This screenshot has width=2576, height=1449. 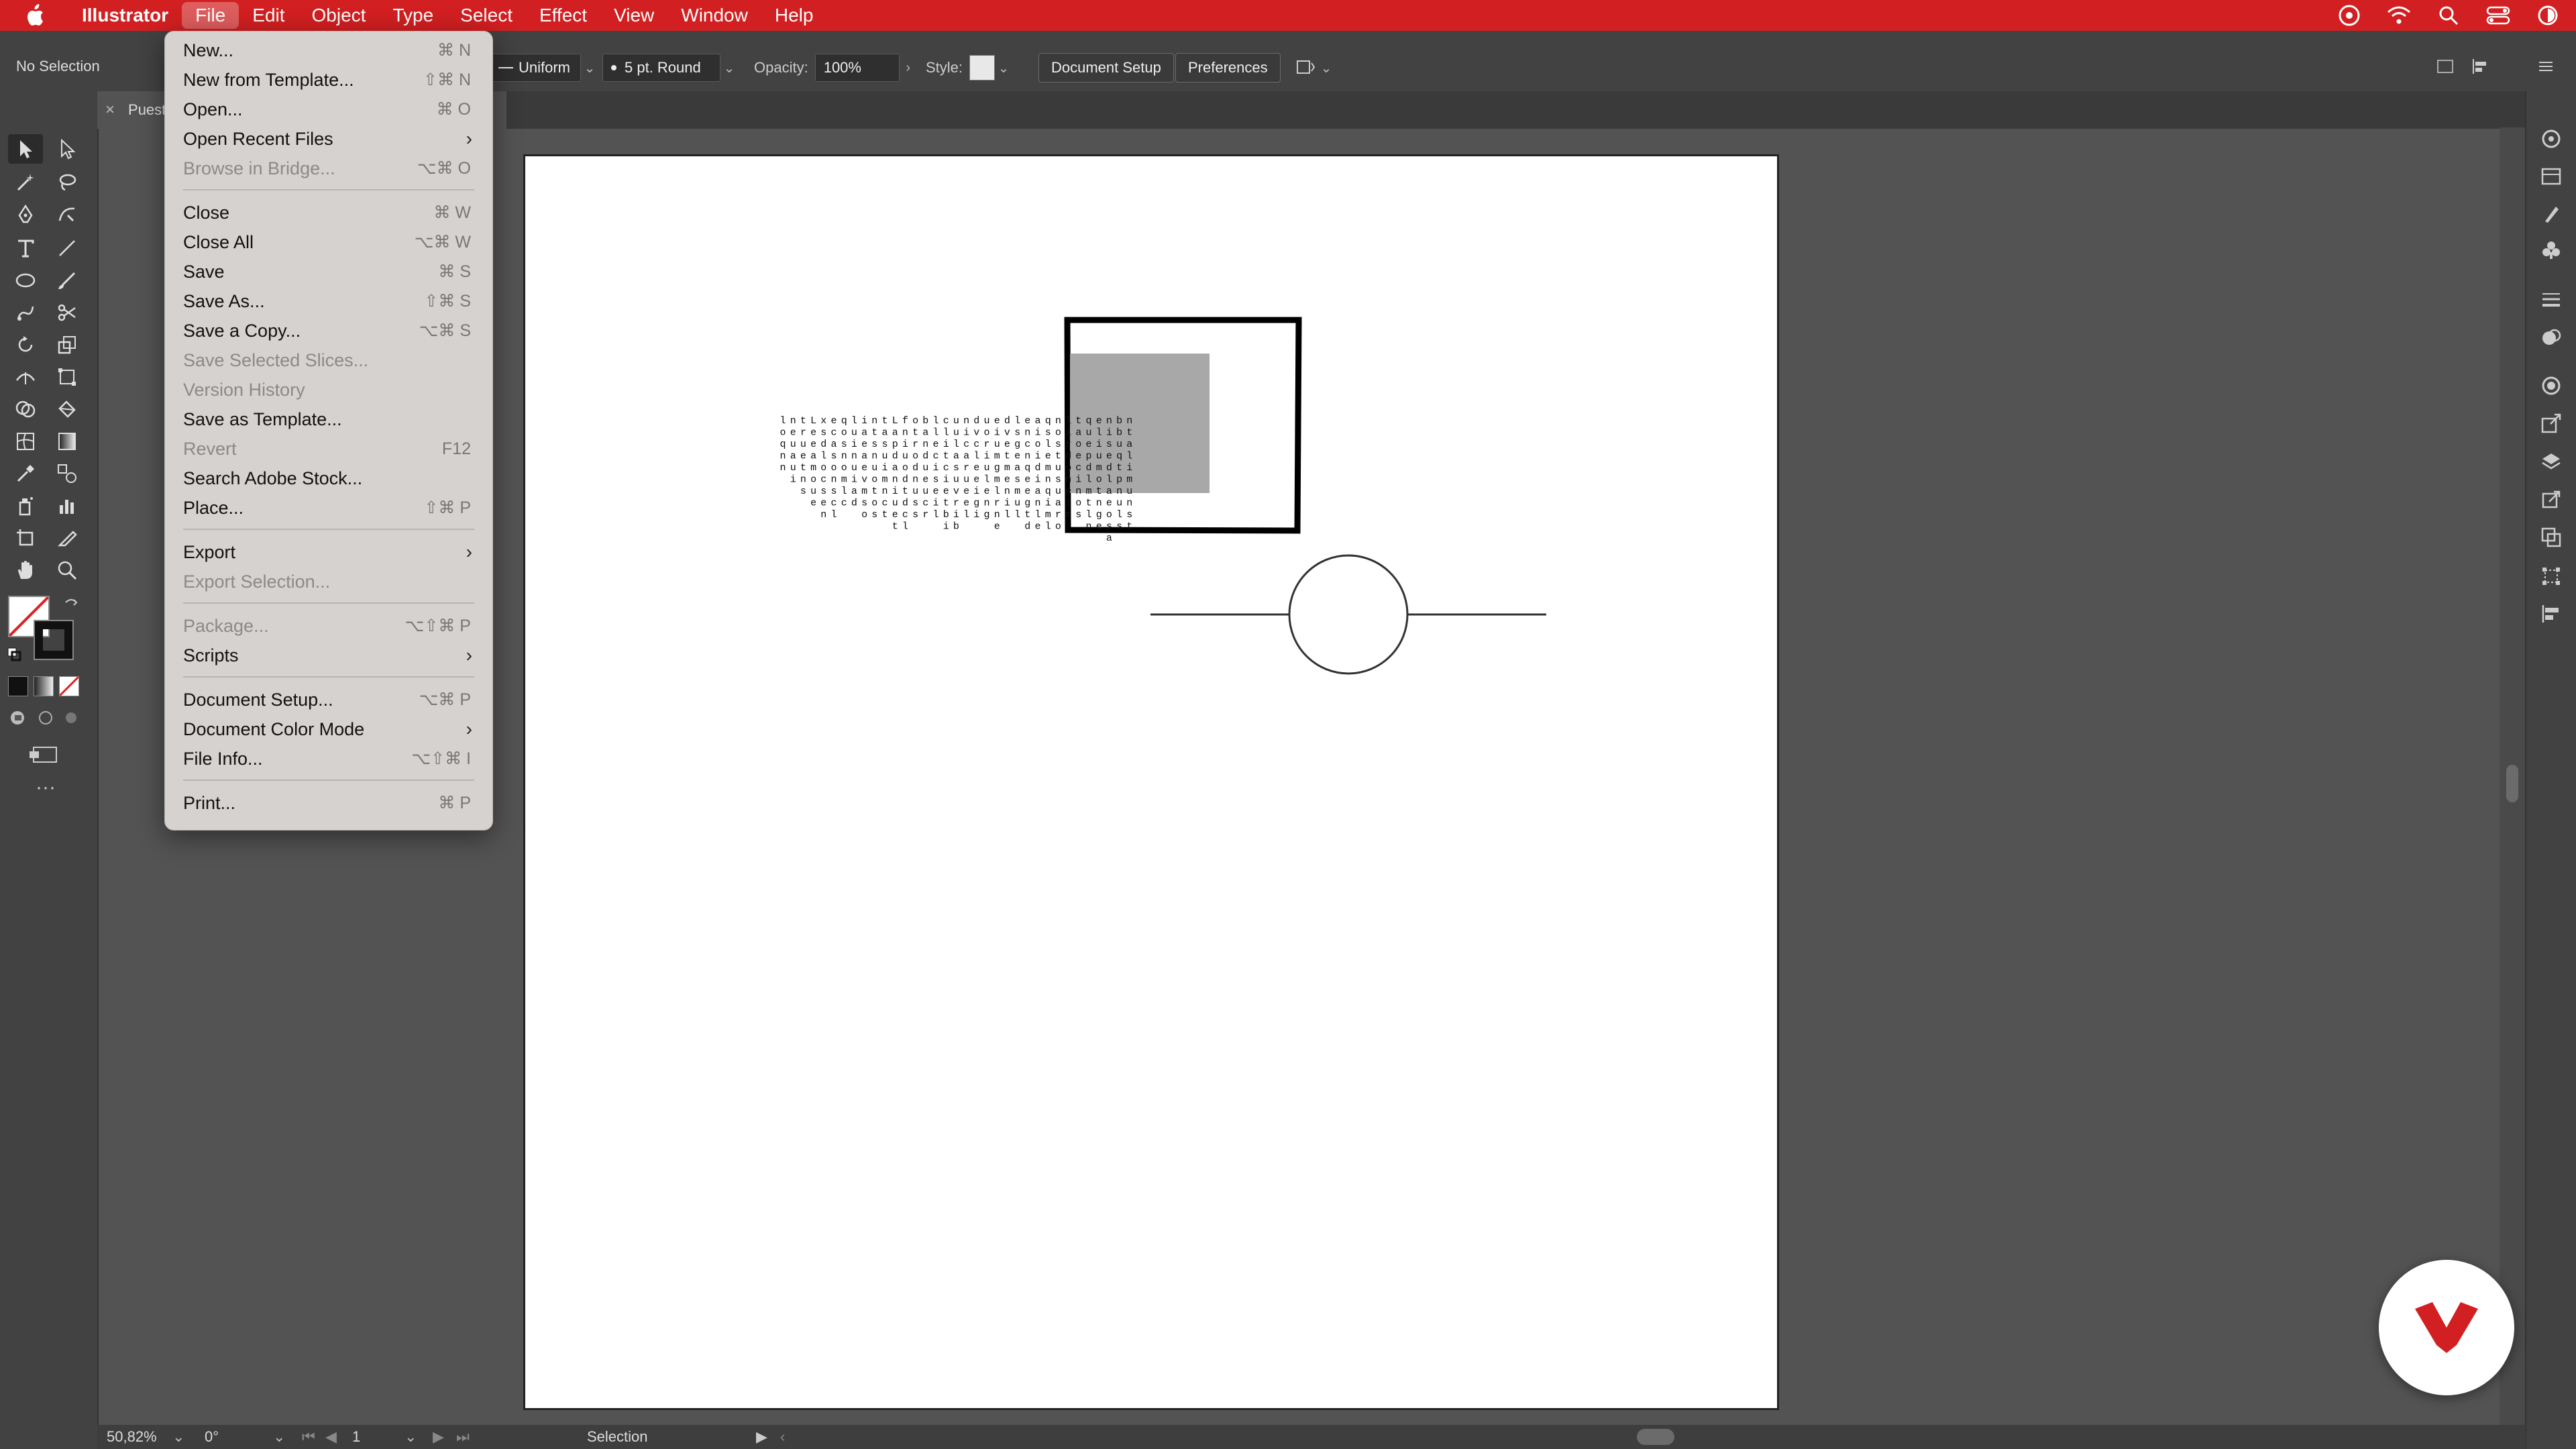 I want to click on more-tools-icon: ···, so click(x=45, y=787).